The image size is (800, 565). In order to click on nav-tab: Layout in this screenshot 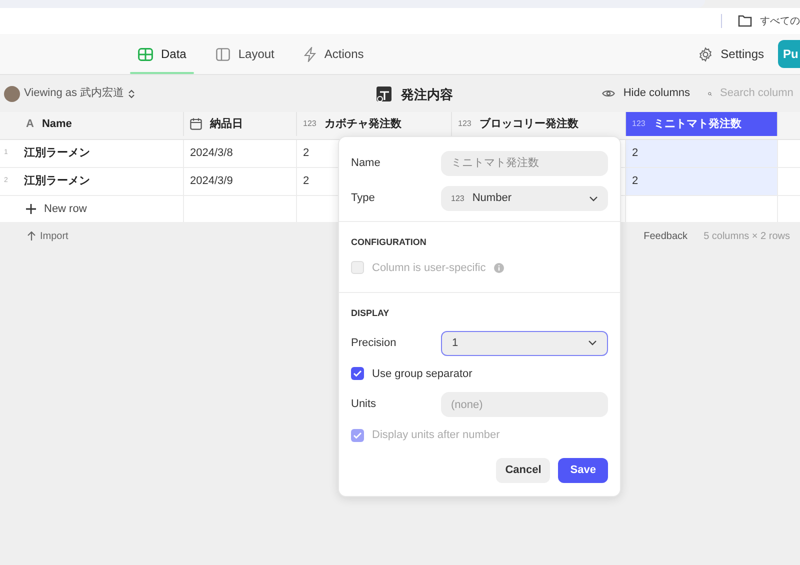, I will do `click(245, 54)`.